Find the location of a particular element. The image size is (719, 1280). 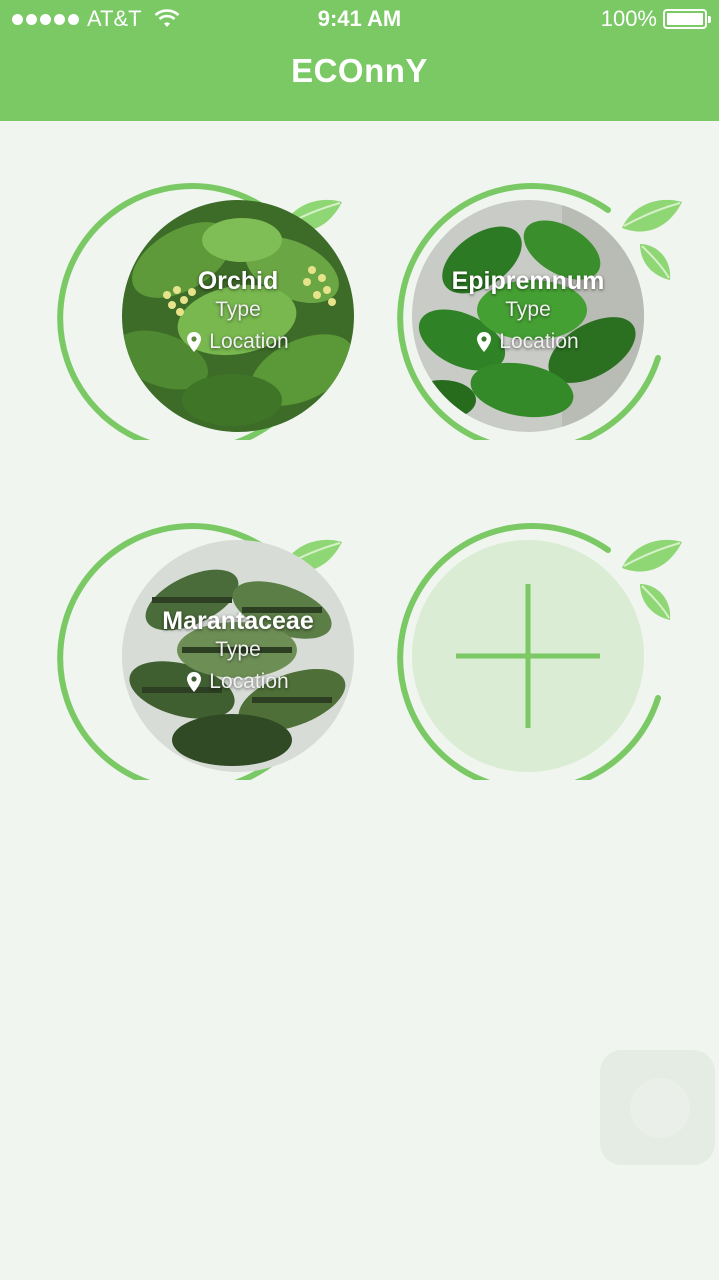

epipremnum-photo: Epipremnum Type Location is located at coordinates (528, 316).